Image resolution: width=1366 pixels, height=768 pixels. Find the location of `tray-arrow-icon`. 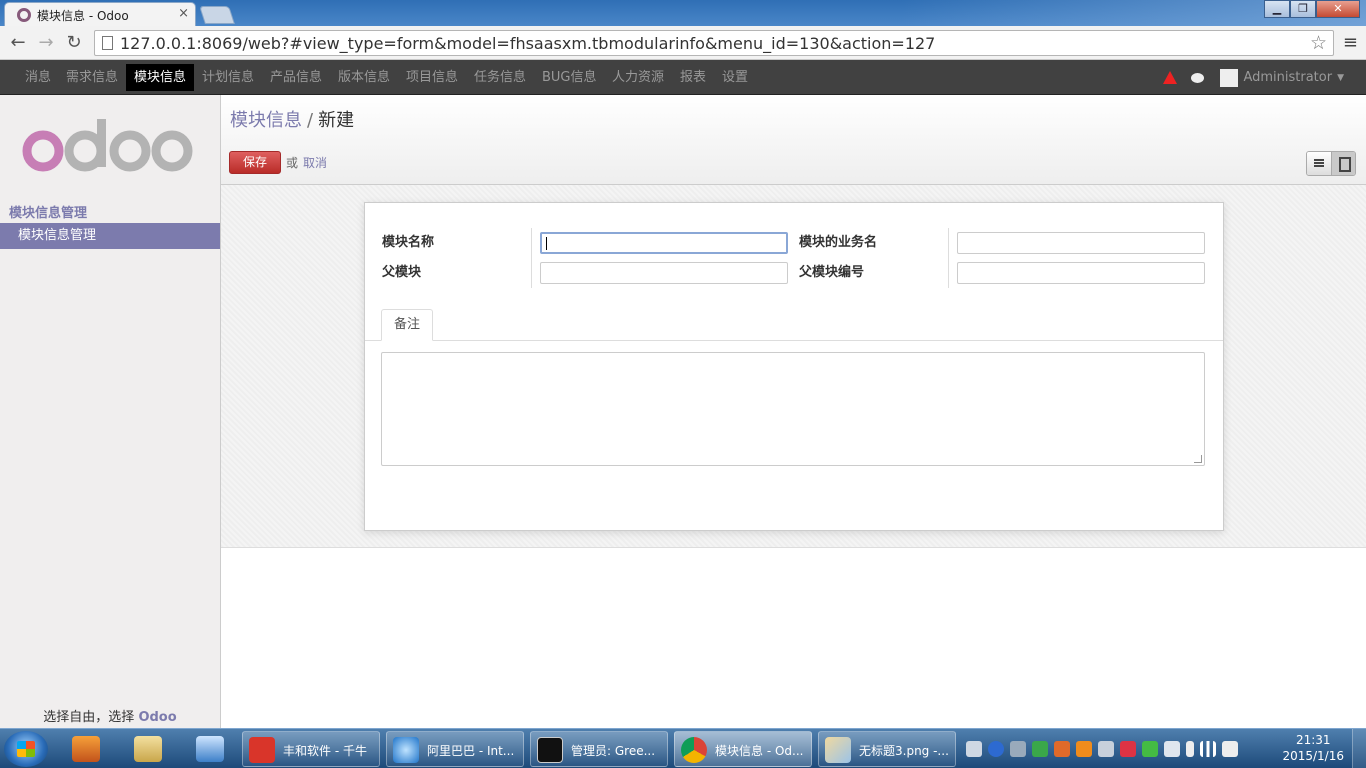

tray-arrow-icon is located at coordinates (1018, 749).